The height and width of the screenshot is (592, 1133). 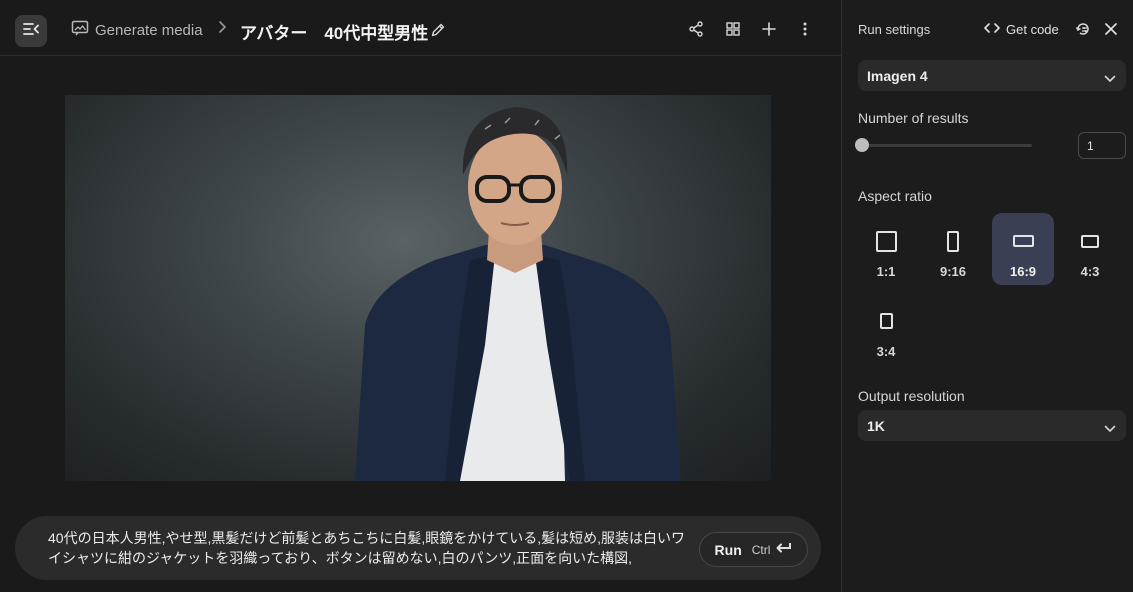 What do you see at coordinates (992, 425) in the screenshot?
I see `resolution-select: 1K` at bounding box center [992, 425].